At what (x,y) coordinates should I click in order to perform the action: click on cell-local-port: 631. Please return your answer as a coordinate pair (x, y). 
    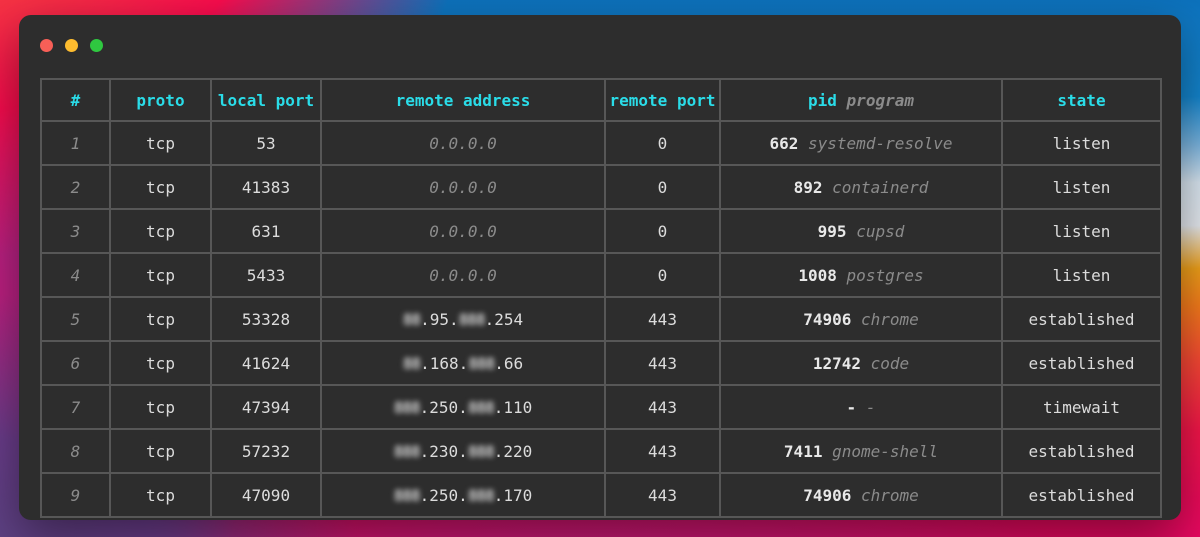
    Looking at the image, I should click on (266, 231).